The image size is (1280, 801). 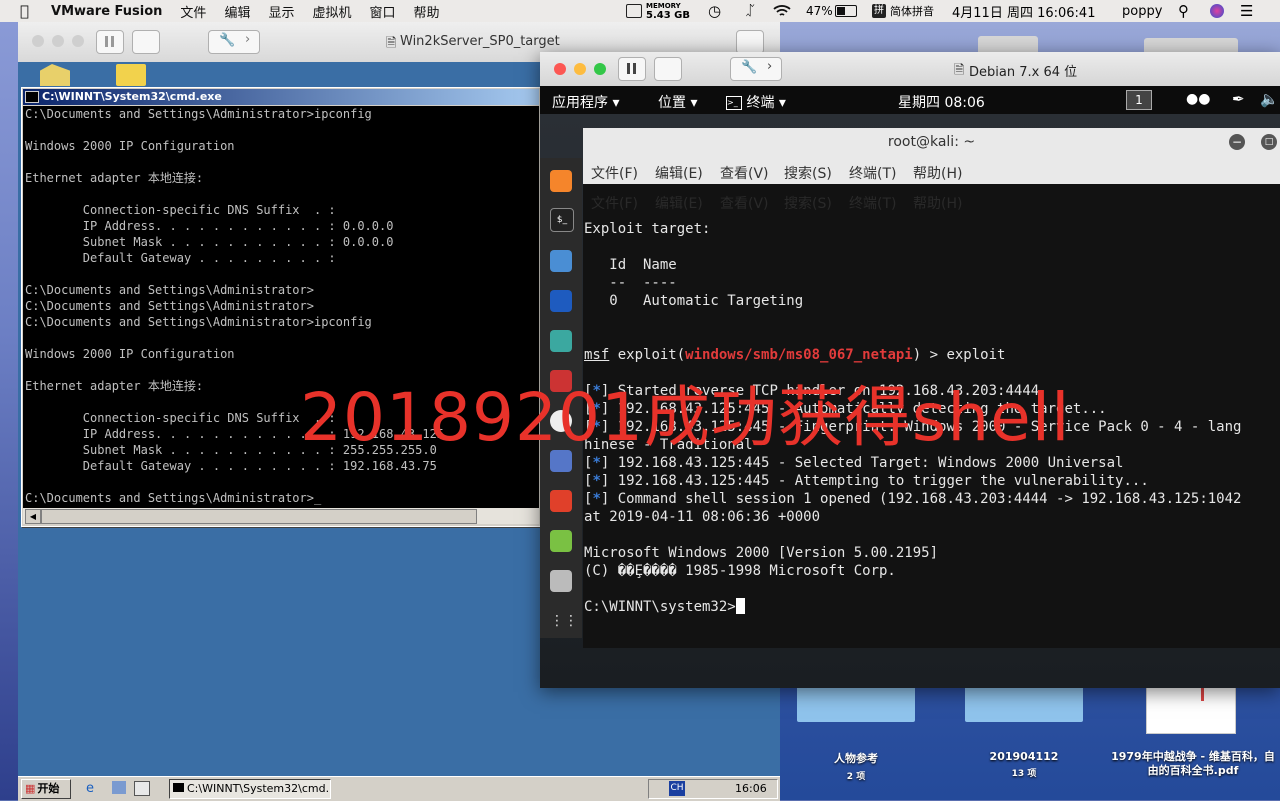 I want to click on spotlight-search-icon: ⚲, so click(x=1183, y=11).